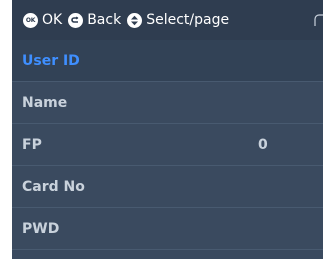 The width and height of the screenshot is (323, 259). What do you see at coordinates (135, 20) in the screenshot?
I see `updown-key-icon` at bounding box center [135, 20].